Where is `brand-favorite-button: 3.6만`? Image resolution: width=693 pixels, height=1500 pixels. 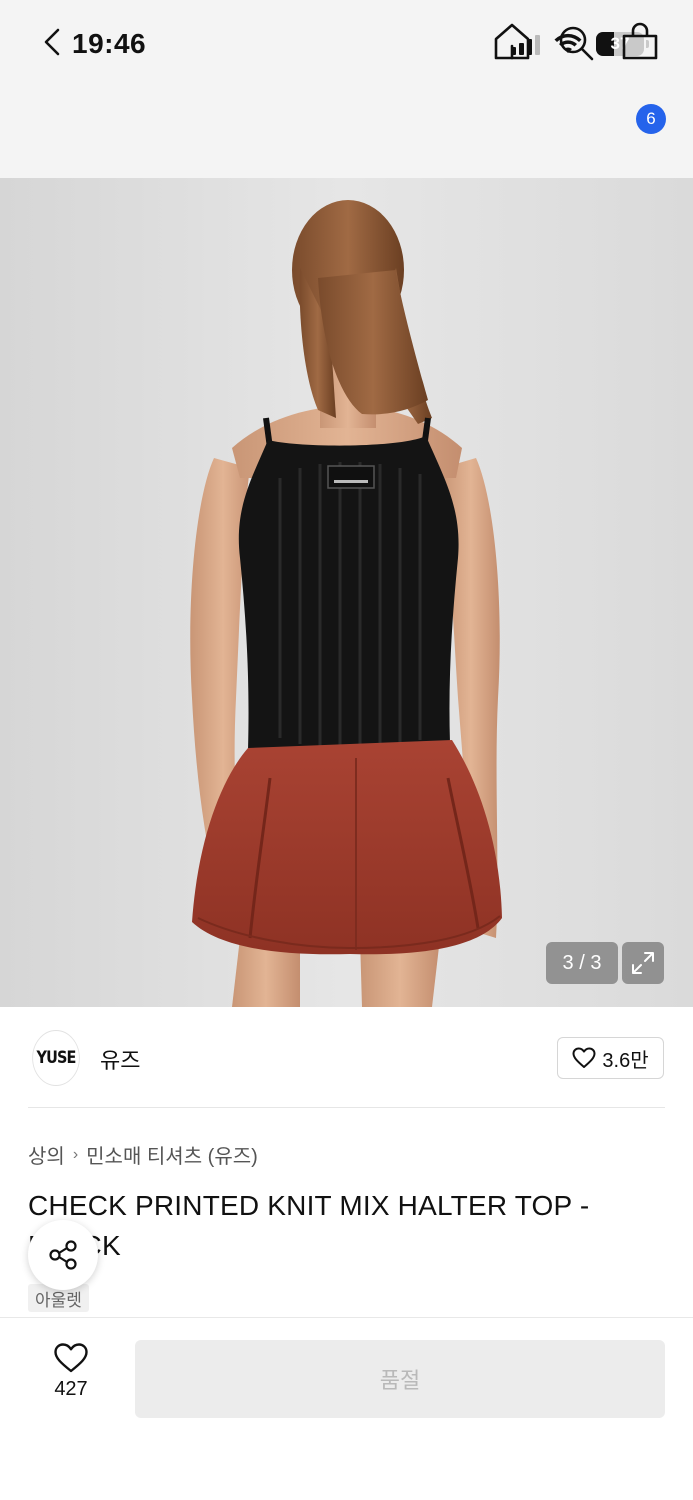
brand-favorite-button: 3.6만 is located at coordinates (610, 1058).